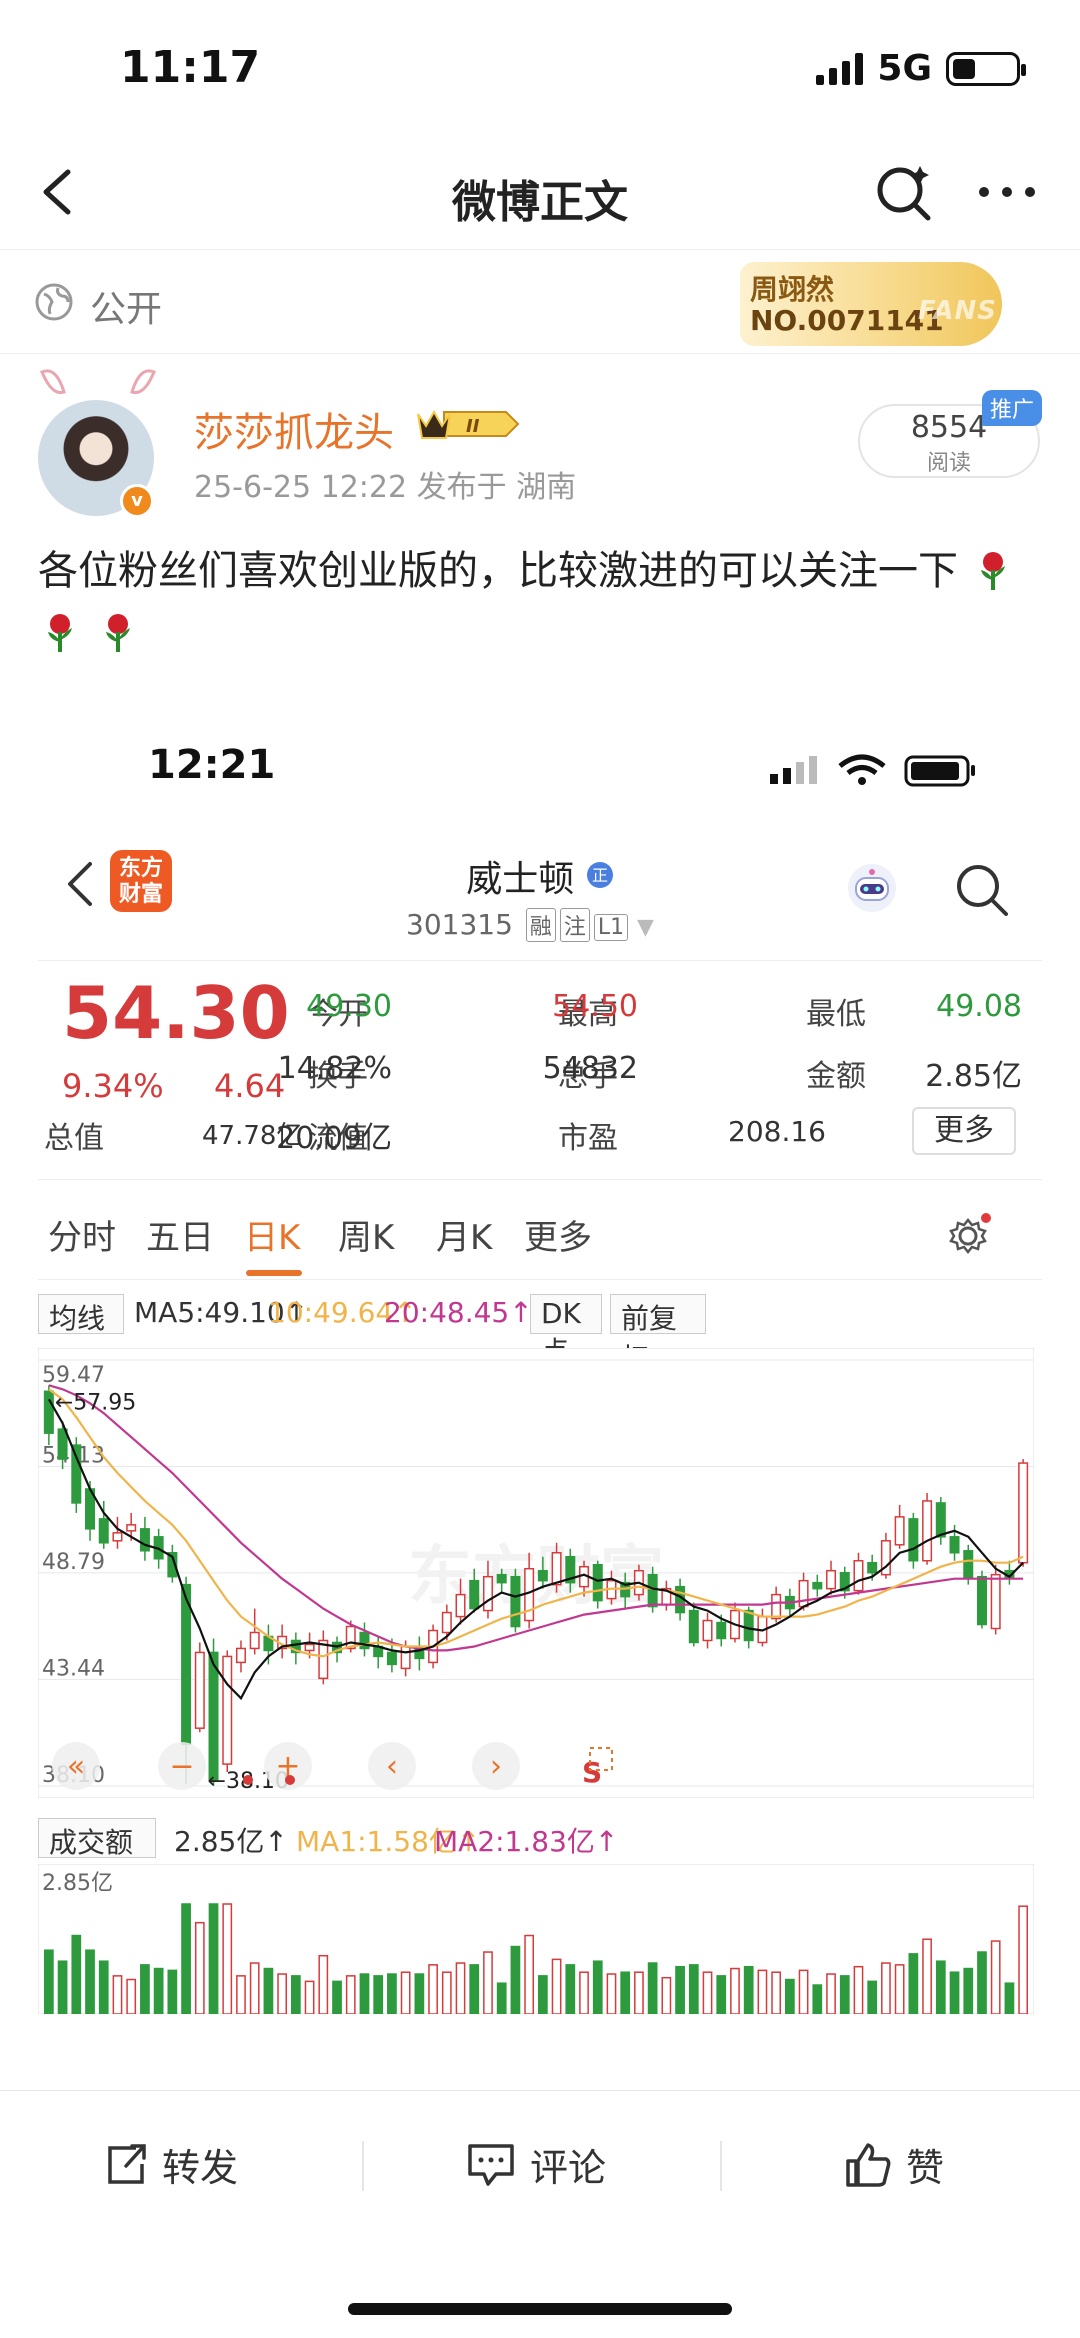 The image size is (1080, 2338). What do you see at coordinates (982, 890) in the screenshot?
I see `stock-search-icon` at bounding box center [982, 890].